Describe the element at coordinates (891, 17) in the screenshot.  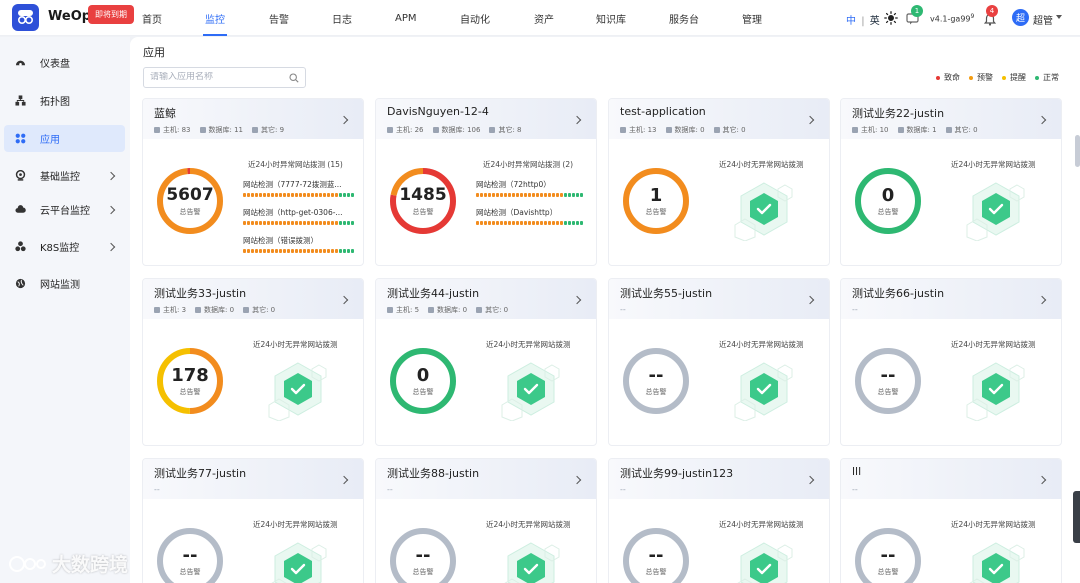
I see `theme-sun-icon` at that location.